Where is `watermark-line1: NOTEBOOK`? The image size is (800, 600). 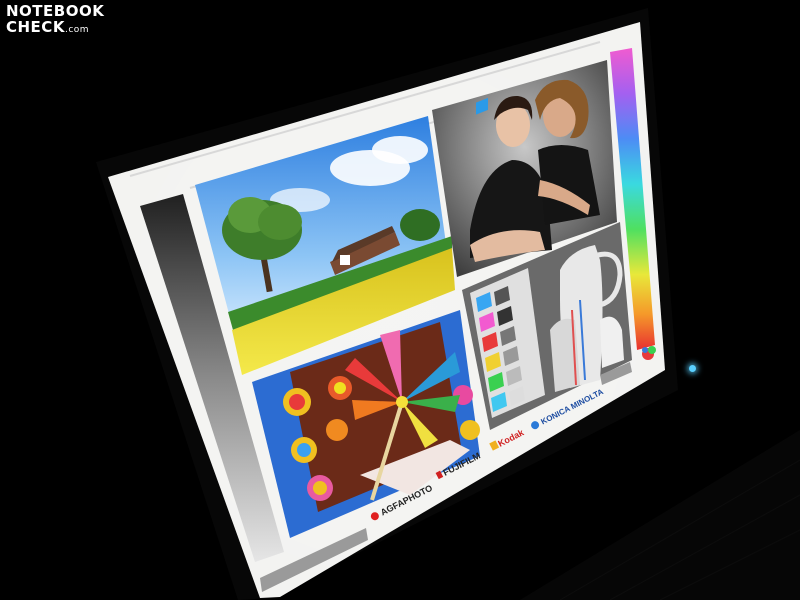
watermark-line1: NOTEBOOK is located at coordinates (55, 11).